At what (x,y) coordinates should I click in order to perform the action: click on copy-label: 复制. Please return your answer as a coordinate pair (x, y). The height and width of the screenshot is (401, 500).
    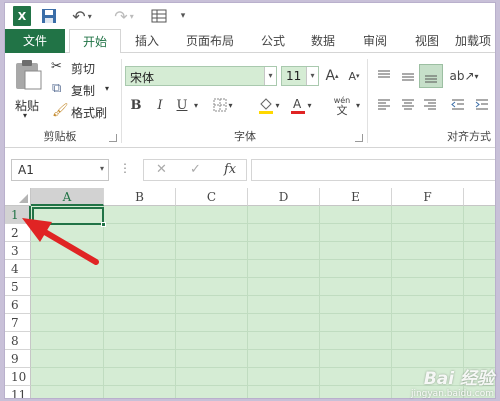
    Looking at the image, I should click on (83, 91).